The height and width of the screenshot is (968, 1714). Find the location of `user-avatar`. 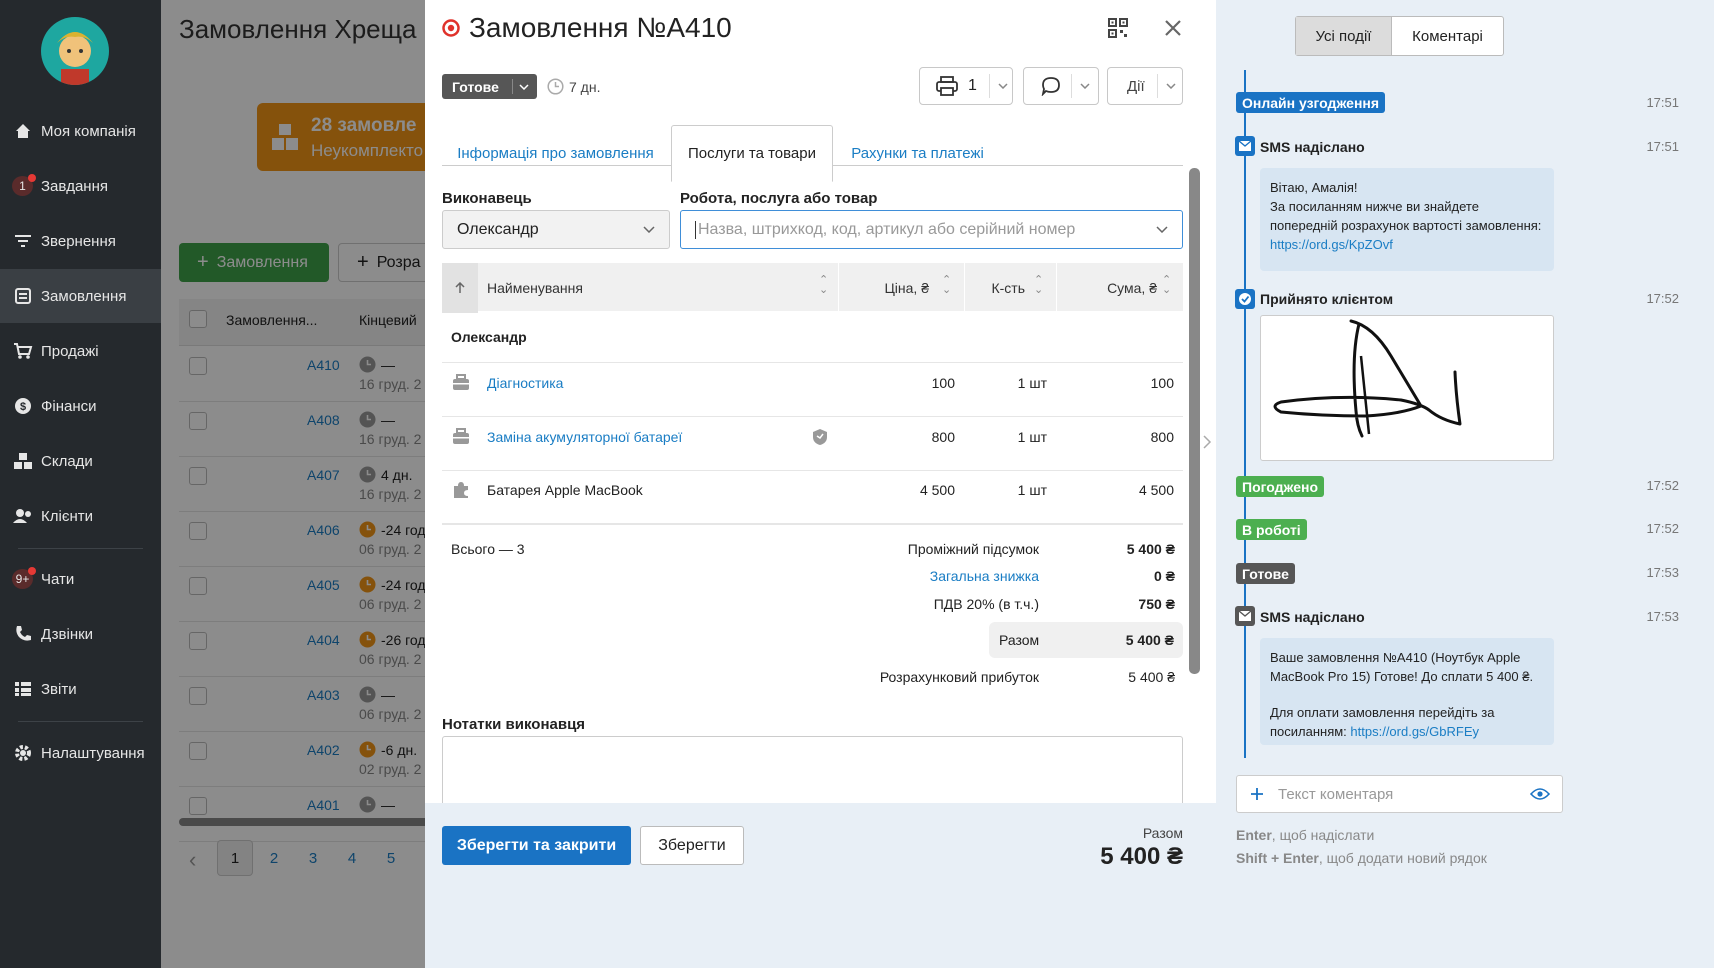

user-avatar is located at coordinates (75, 51).